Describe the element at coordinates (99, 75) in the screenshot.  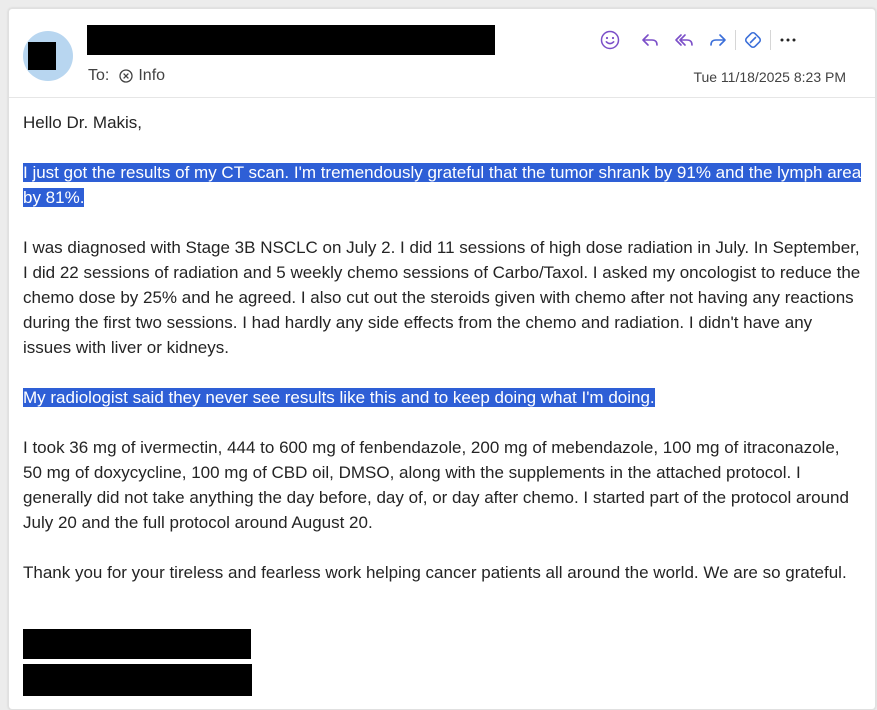
I see `to-label: To:` at that location.